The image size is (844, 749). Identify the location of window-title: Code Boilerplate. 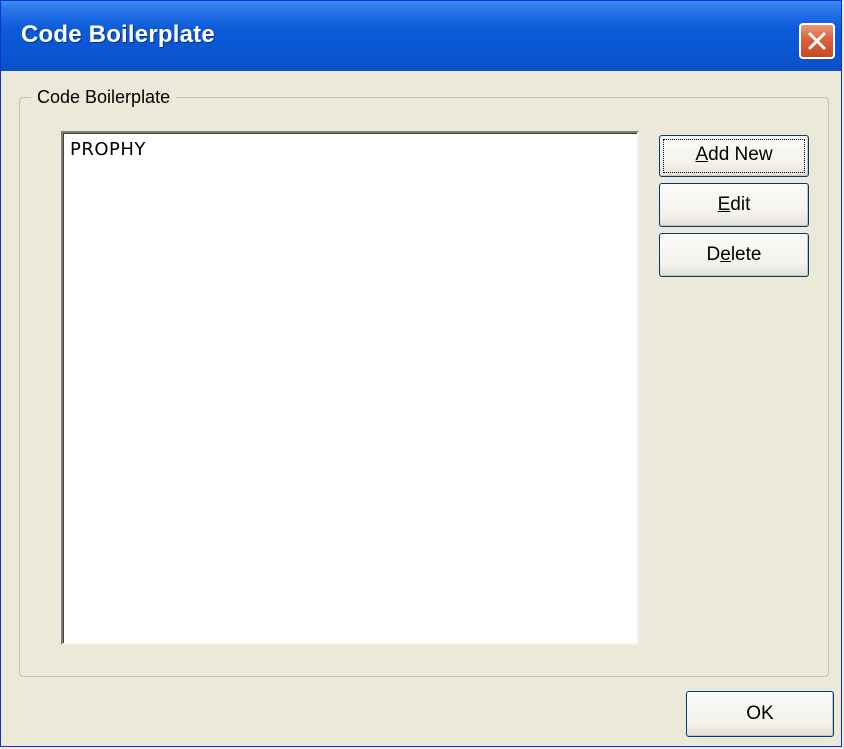
(118, 34).